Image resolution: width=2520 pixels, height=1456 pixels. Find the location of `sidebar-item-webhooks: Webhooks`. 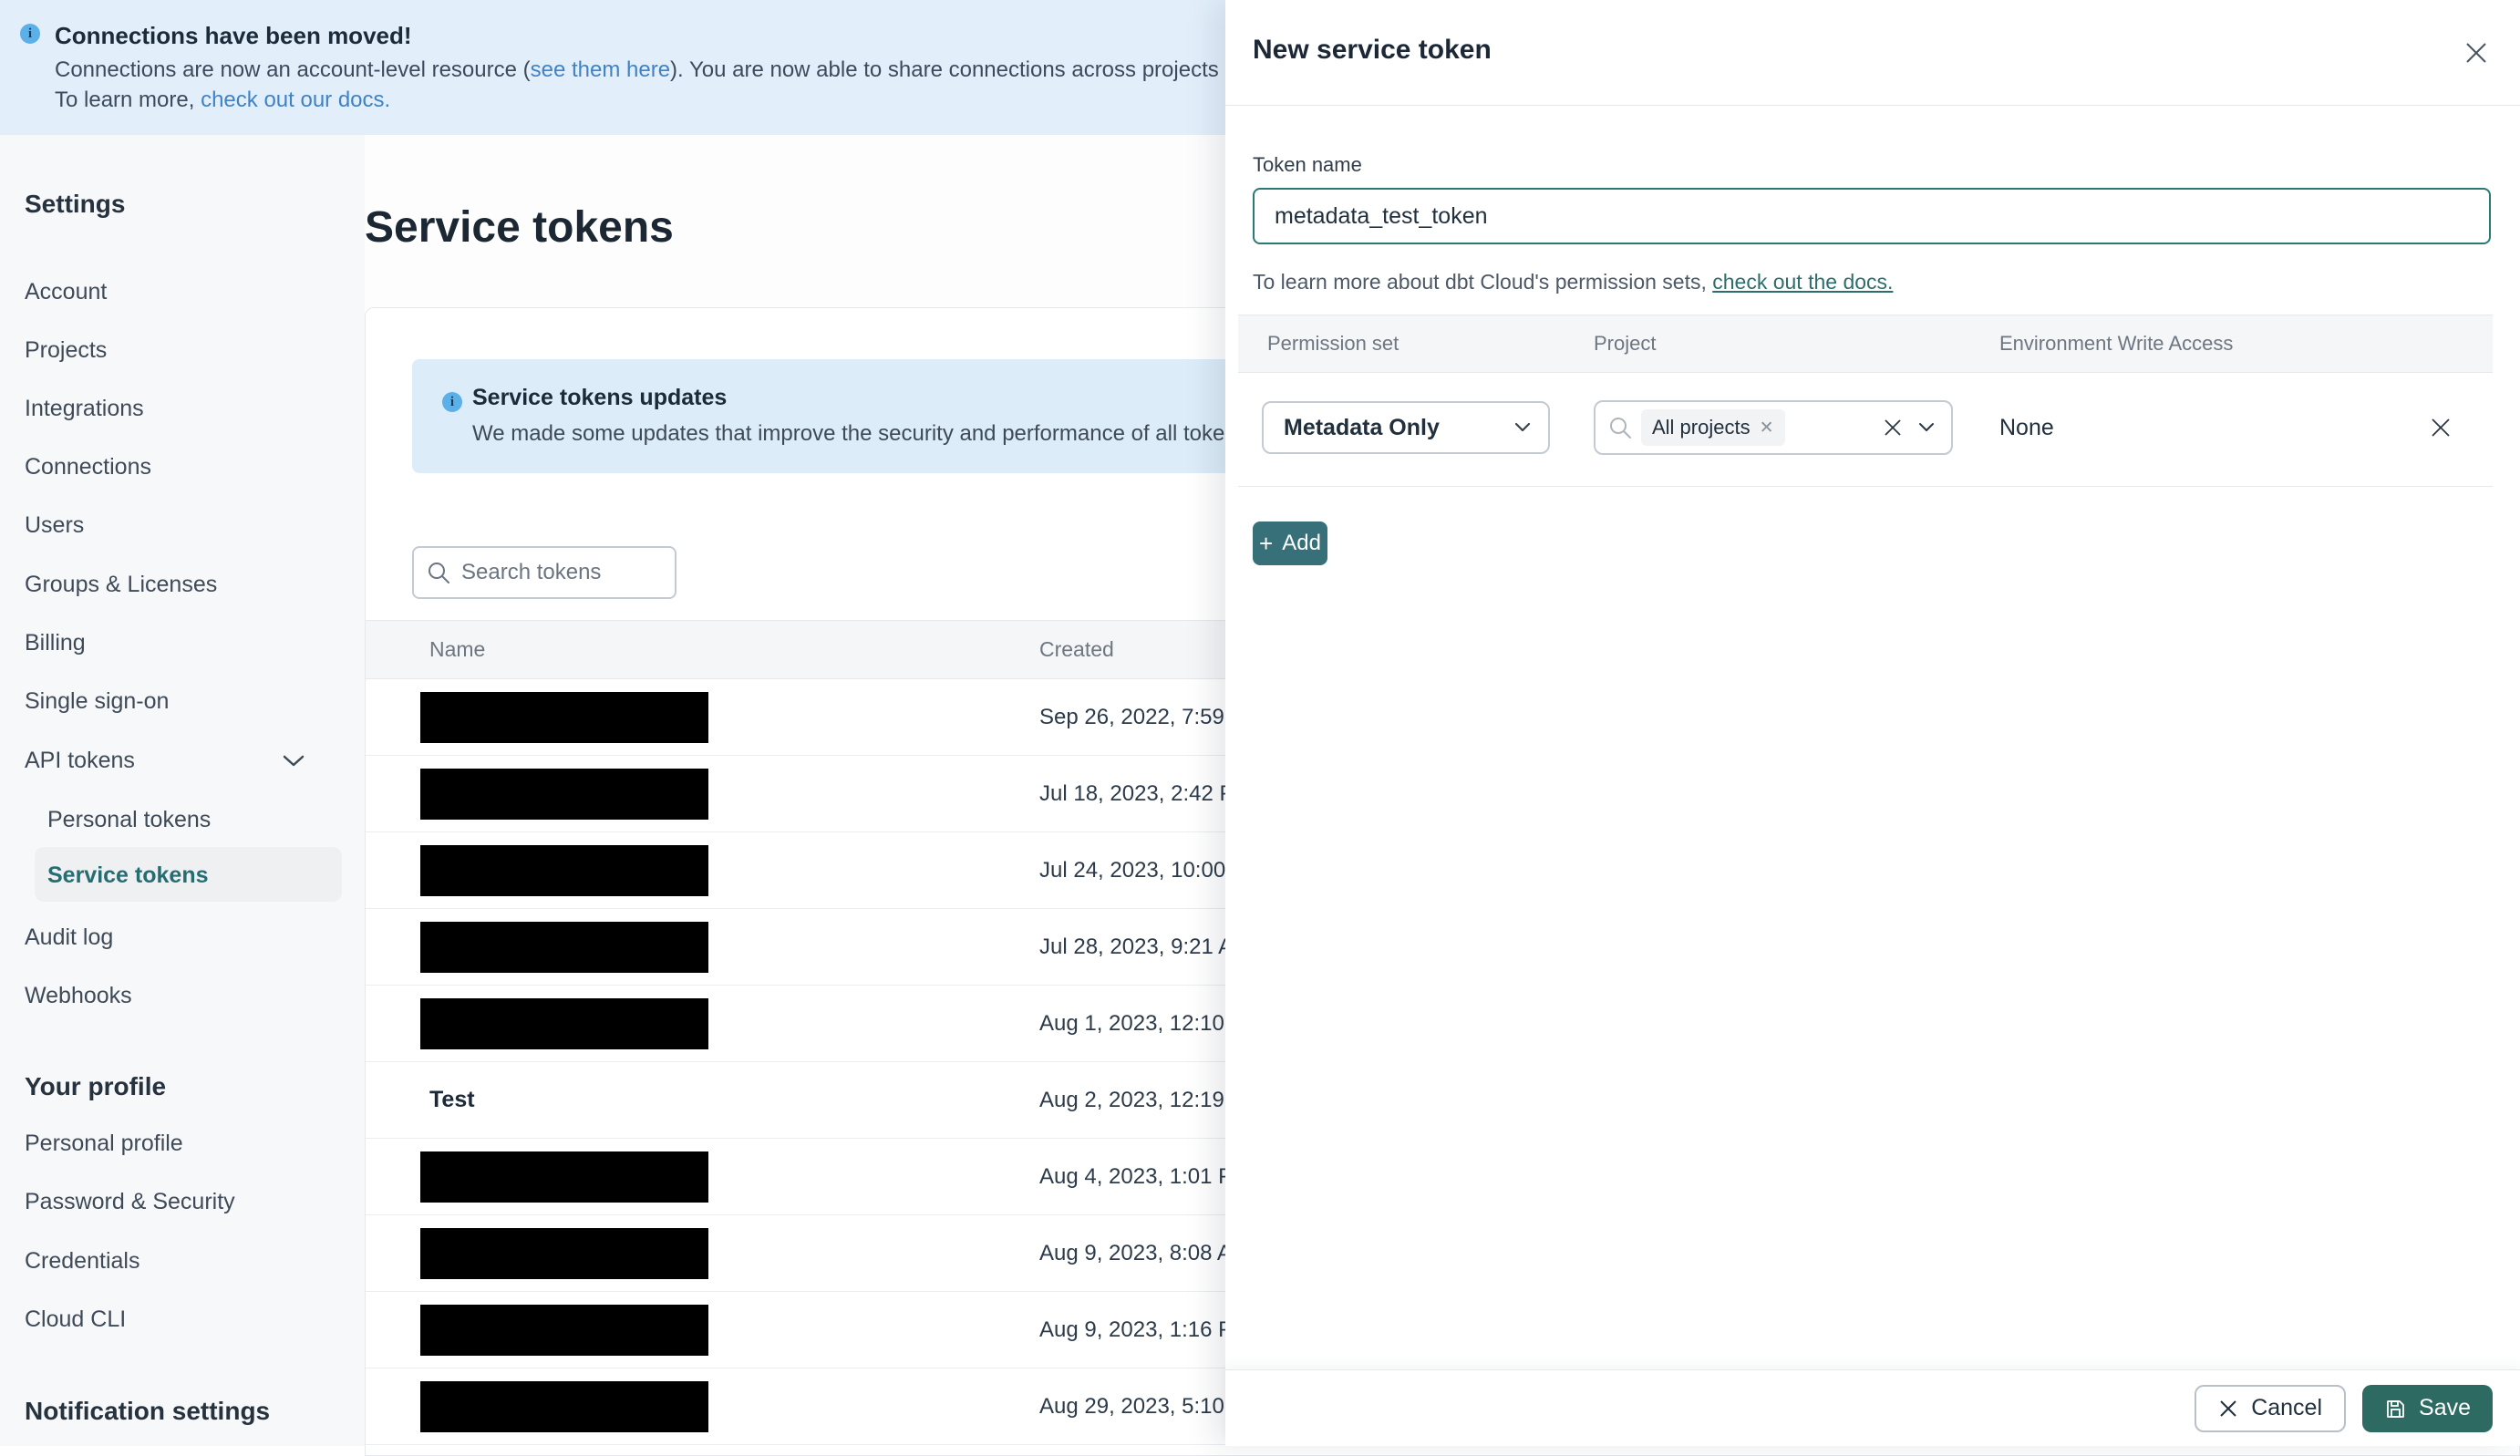

sidebar-item-webhooks: Webhooks is located at coordinates (78, 996).